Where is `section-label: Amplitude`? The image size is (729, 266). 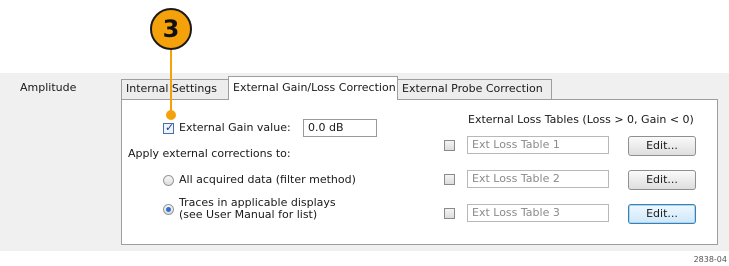 section-label: Amplitude is located at coordinates (48, 87).